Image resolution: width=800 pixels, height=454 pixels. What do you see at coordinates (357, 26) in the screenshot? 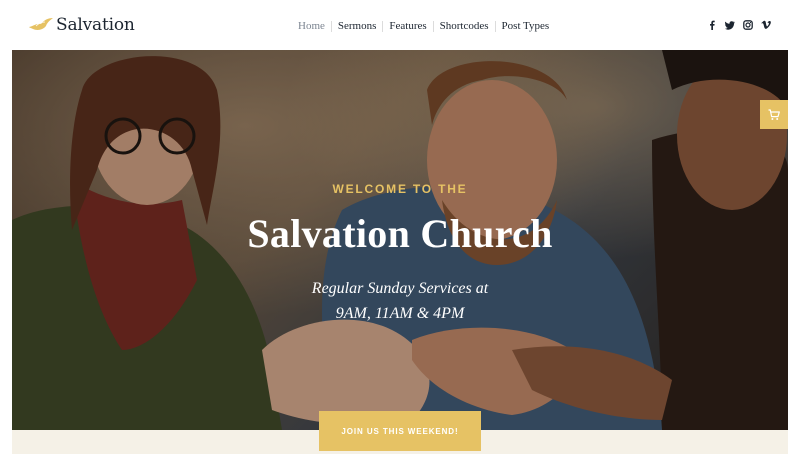
I see `nav-item-sermons: Sermons` at bounding box center [357, 26].